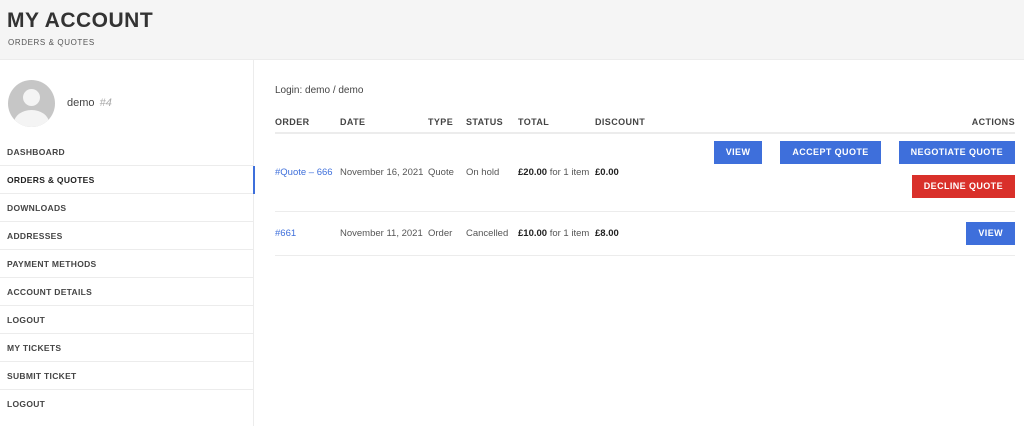 This screenshot has width=1024, height=426. I want to click on page-title: MY ACCOUNT, so click(80, 20).